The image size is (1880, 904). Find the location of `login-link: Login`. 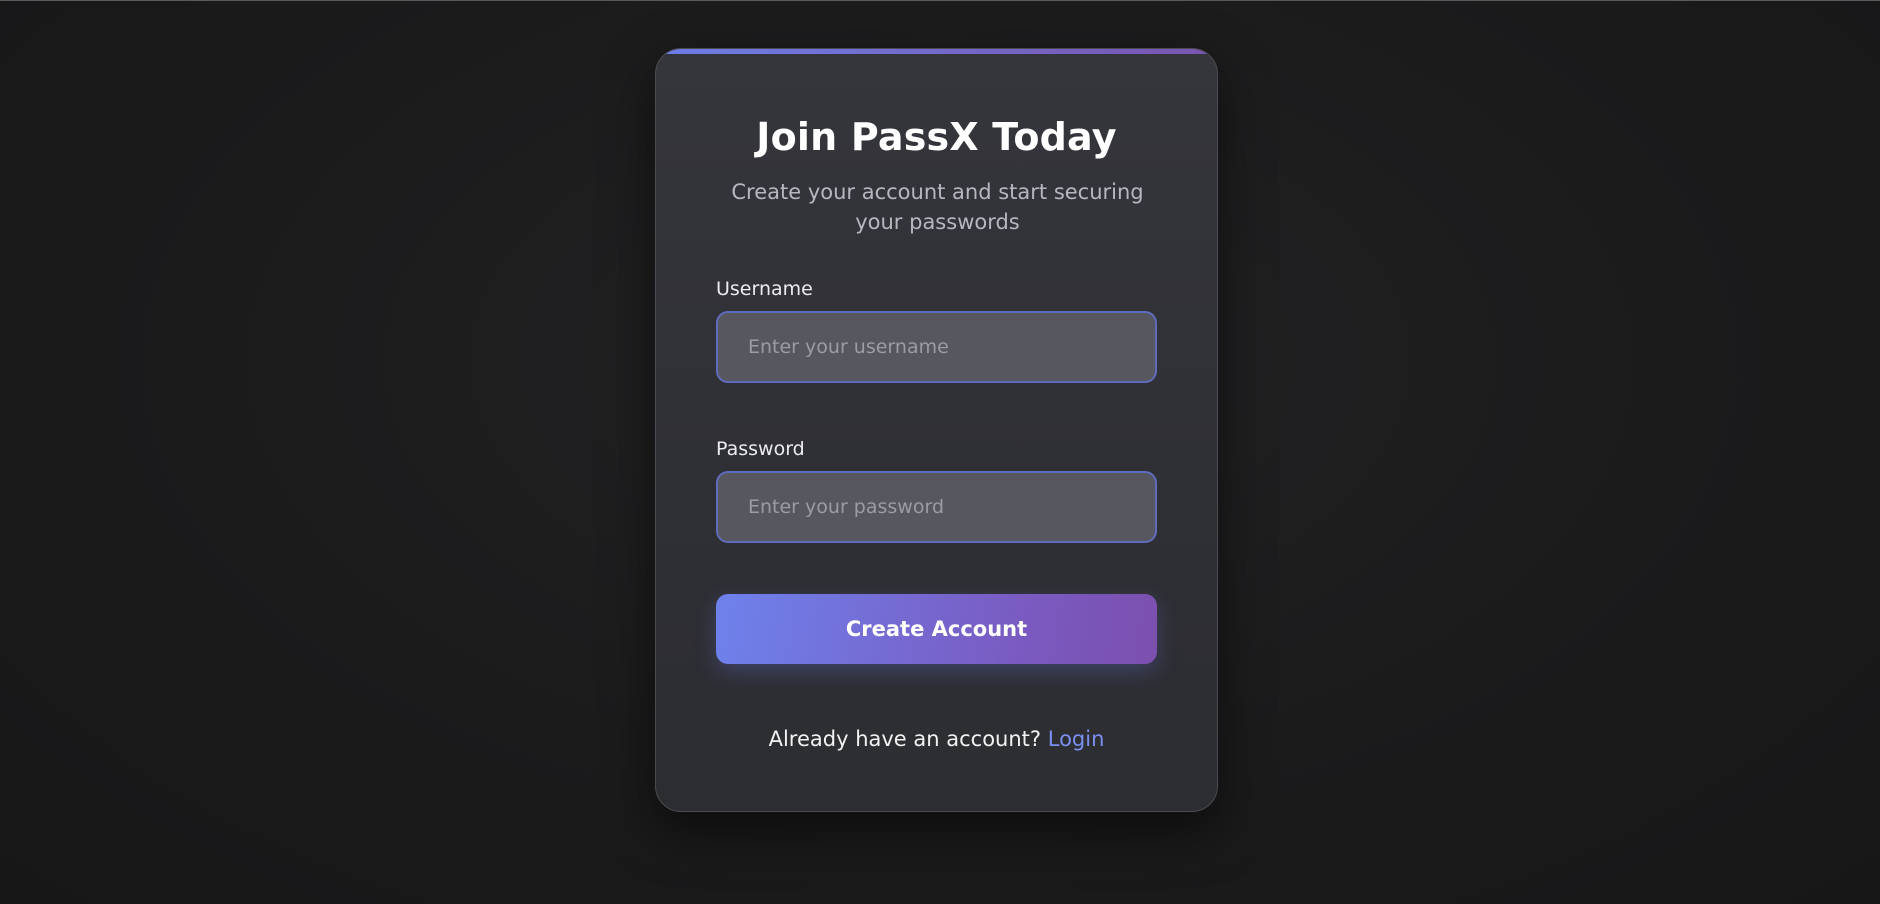

login-link: Login is located at coordinates (1076, 739).